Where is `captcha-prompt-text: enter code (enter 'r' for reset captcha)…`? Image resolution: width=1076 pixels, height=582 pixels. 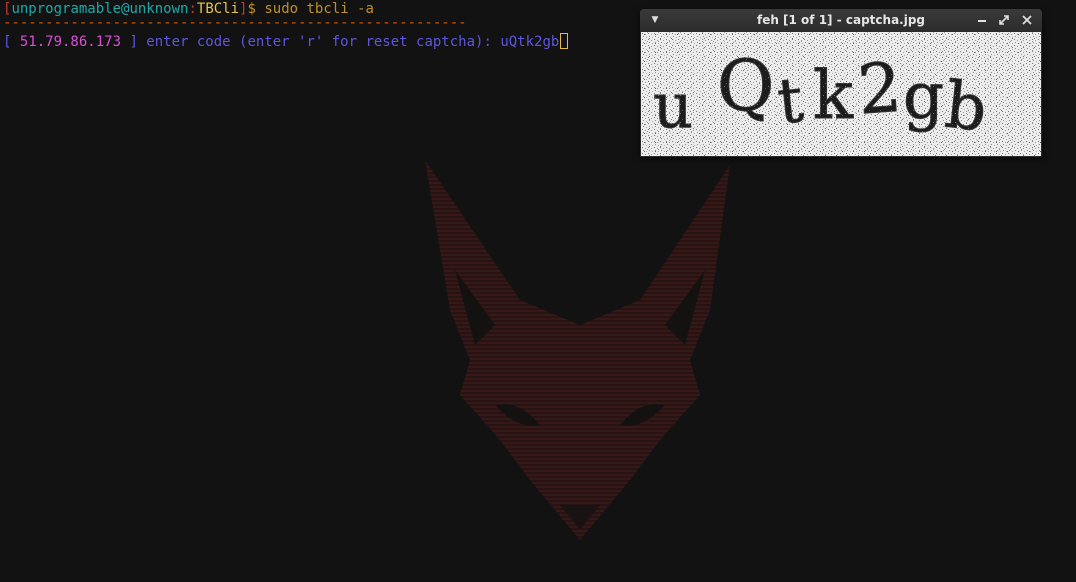 captcha-prompt-text: enter code (enter 'r' for reset captcha)… is located at coordinates (319, 42).